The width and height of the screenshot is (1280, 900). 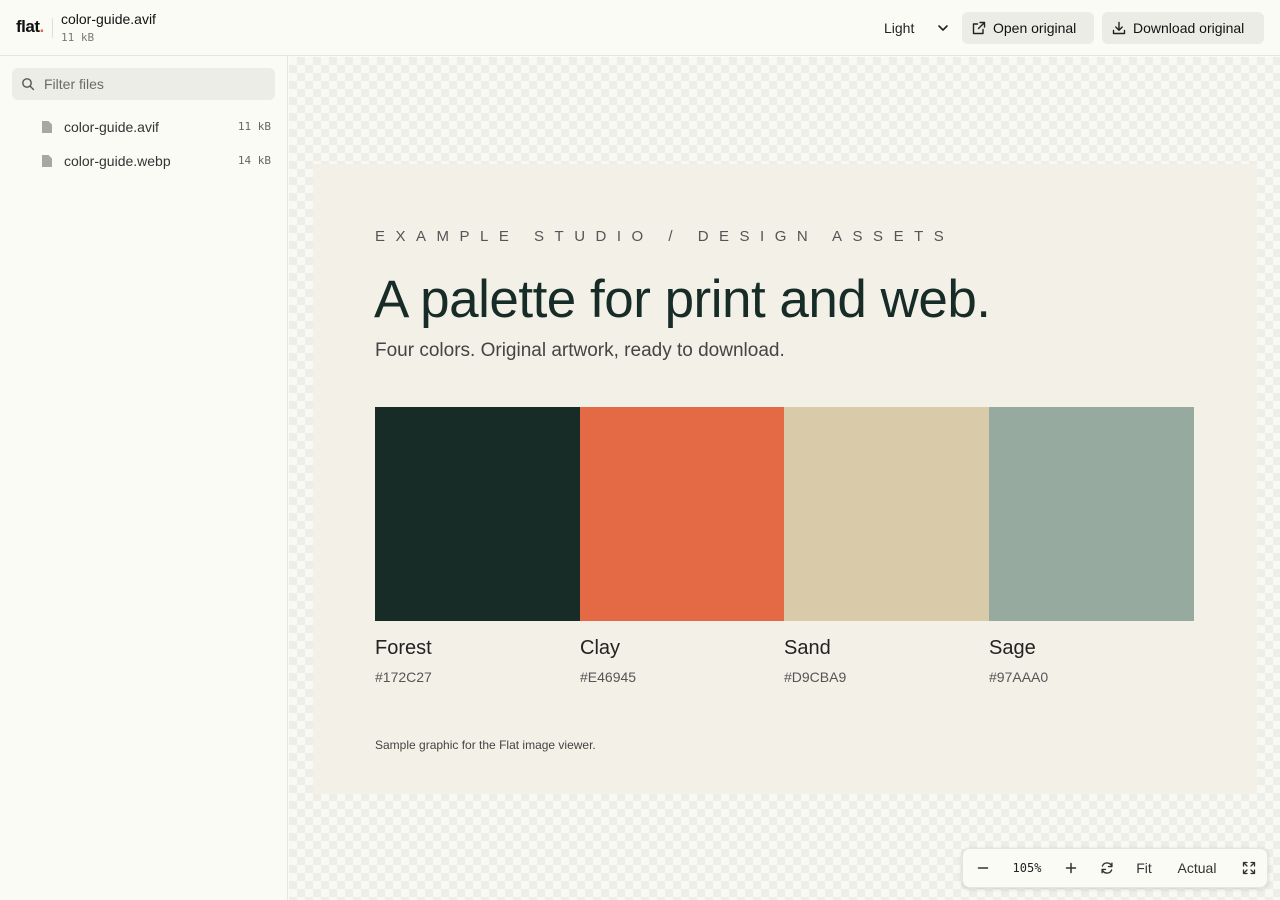 What do you see at coordinates (403, 677) in the screenshot?
I see `swatch-hex: #172C27` at bounding box center [403, 677].